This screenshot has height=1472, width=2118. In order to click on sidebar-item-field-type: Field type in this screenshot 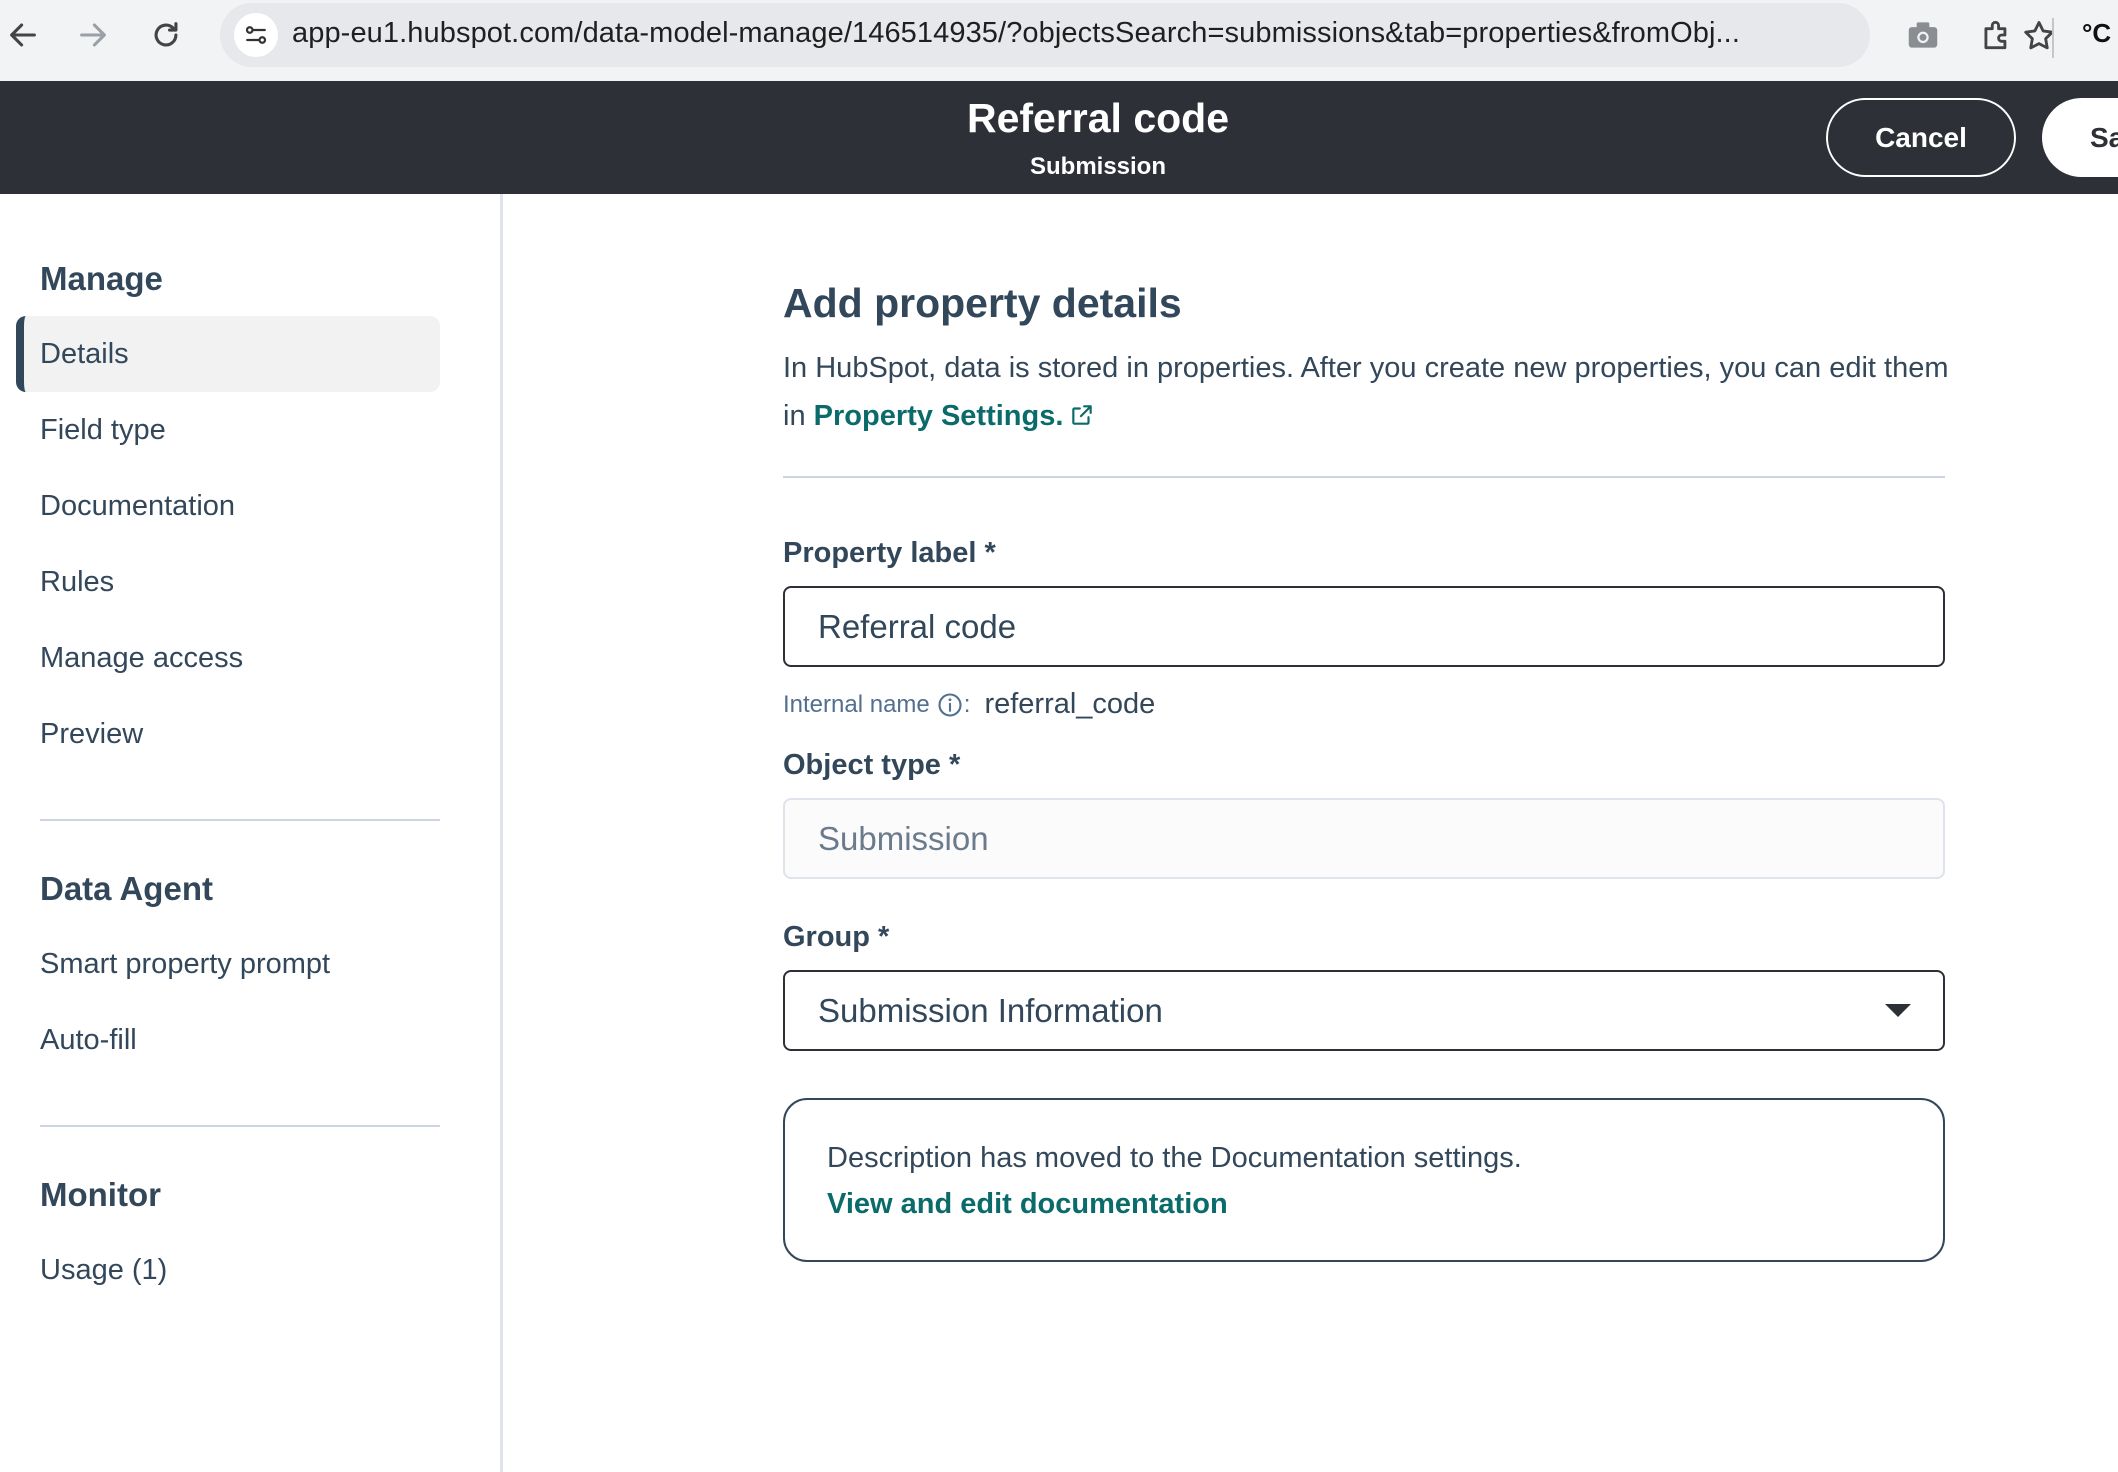, I will do `click(228, 430)`.